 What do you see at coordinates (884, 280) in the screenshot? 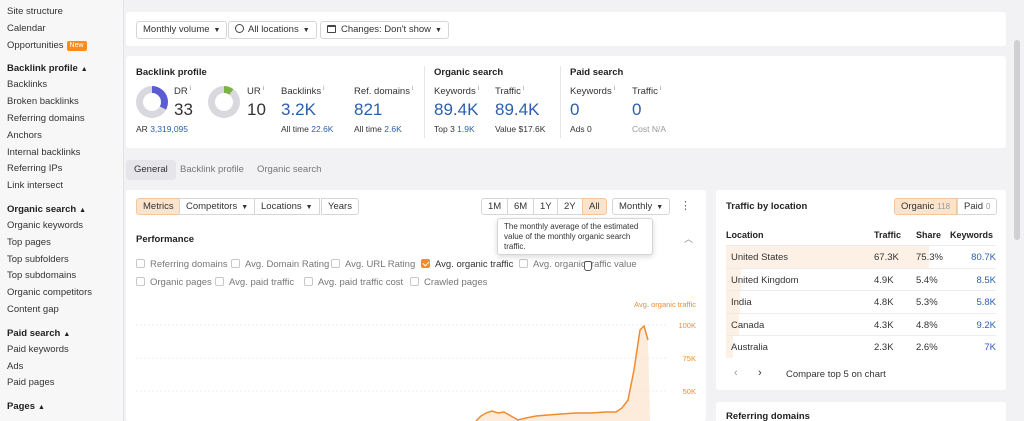
I see `traffic-cell: 4.9K` at bounding box center [884, 280].